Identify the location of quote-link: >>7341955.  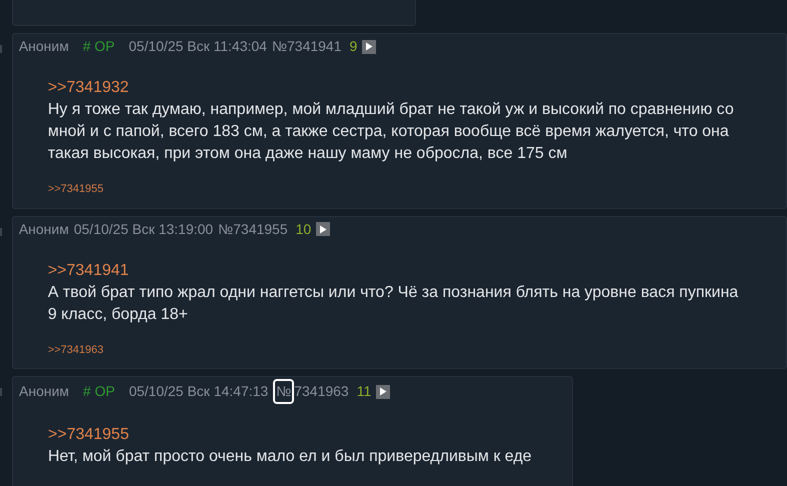
(290, 435).